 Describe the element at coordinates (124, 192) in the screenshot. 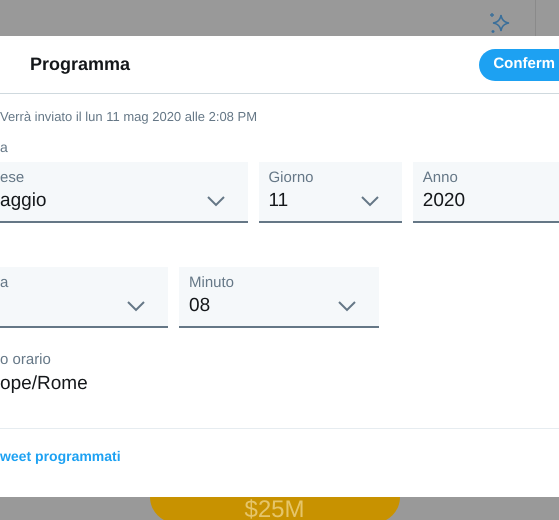

I see `date-select: ese aggio` at that location.